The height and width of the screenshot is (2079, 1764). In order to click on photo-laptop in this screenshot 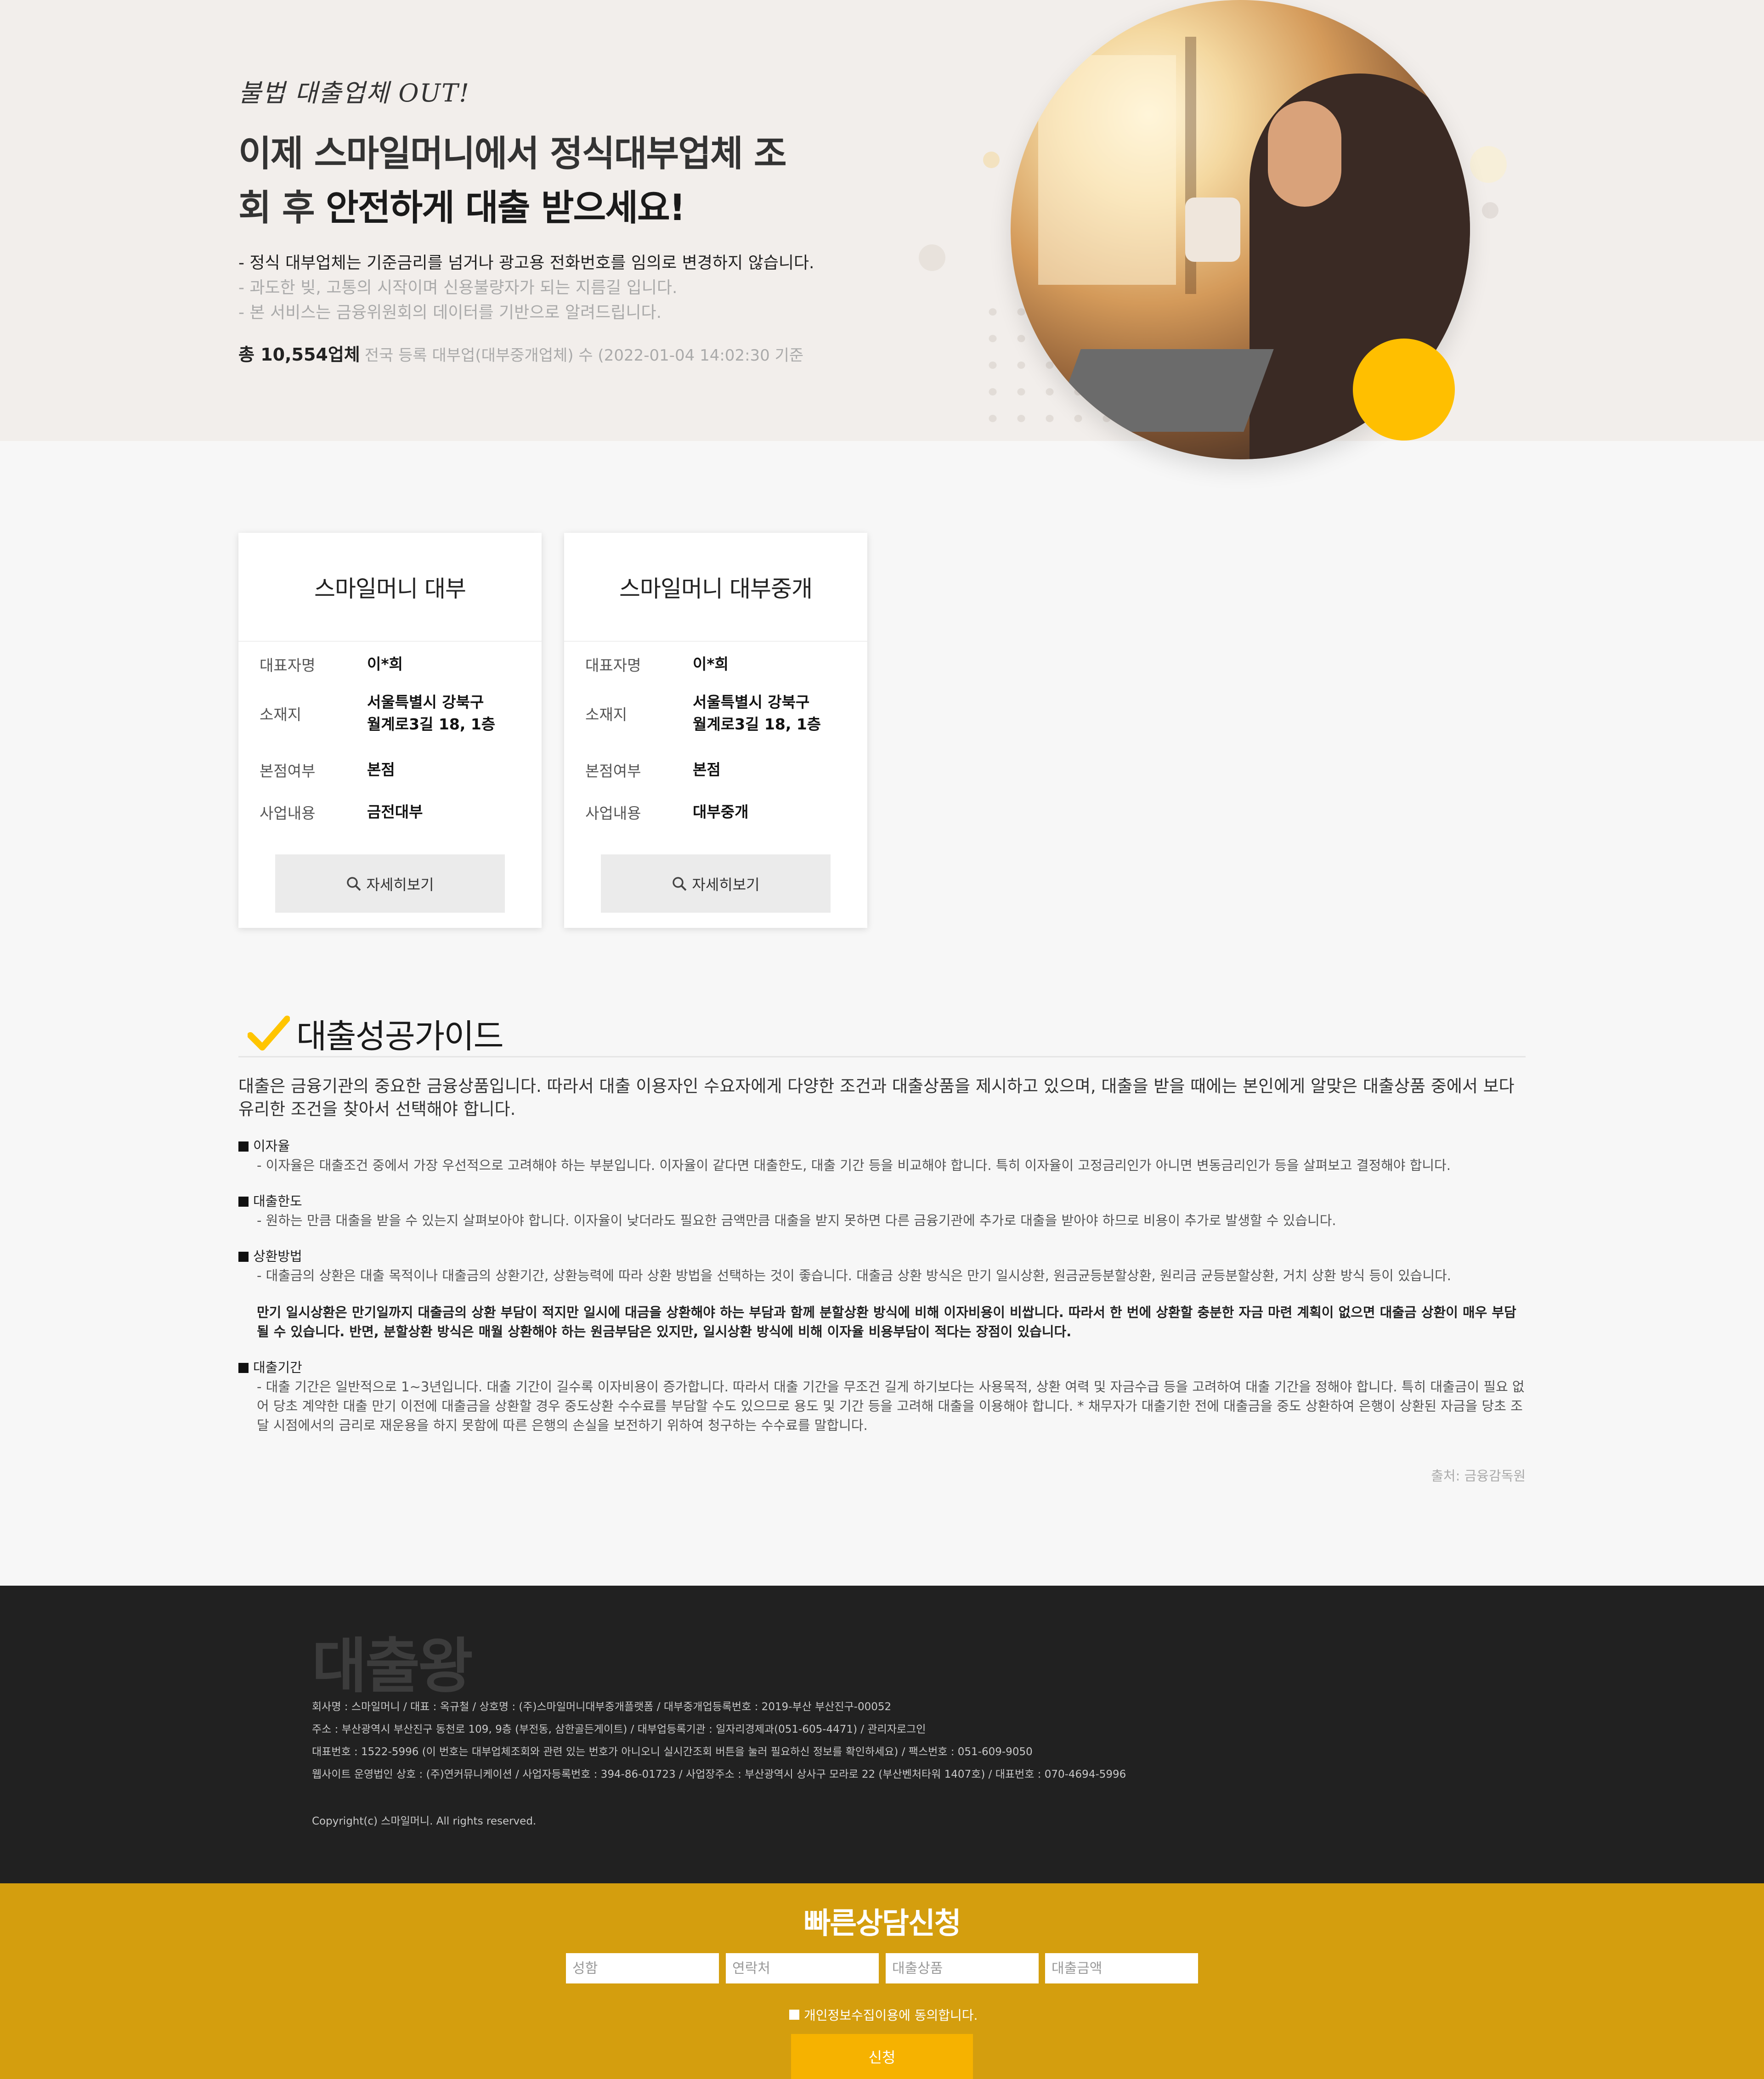, I will do `click(1162, 390)`.